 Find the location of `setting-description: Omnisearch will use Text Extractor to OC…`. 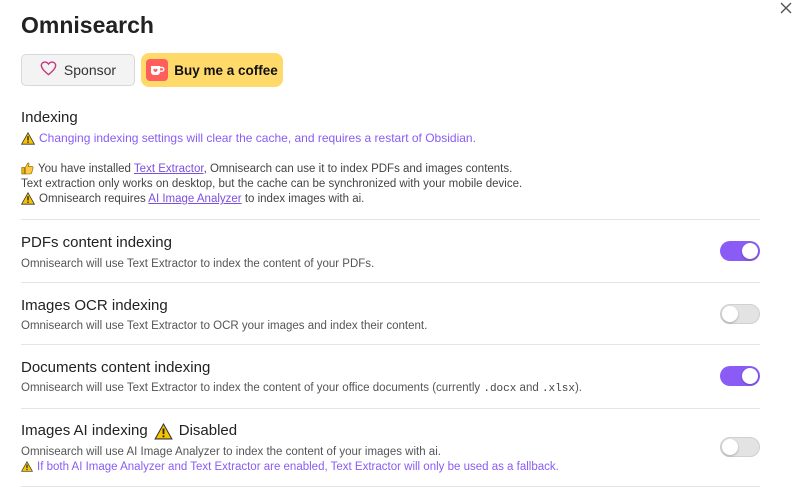

setting-description: Omnisearch will use Text Extractor to OC… is located at coordinates (224, 326).